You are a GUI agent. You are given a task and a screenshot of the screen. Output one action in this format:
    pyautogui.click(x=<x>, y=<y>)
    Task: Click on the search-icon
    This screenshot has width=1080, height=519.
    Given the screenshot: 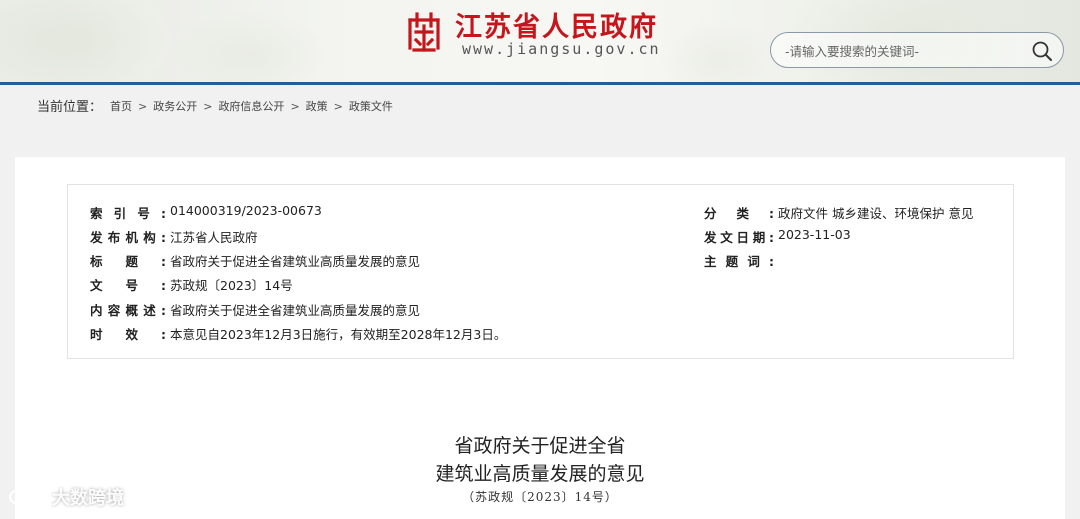 What is the action you would take?
    pyautogui.click(x=1042, y=51)
    